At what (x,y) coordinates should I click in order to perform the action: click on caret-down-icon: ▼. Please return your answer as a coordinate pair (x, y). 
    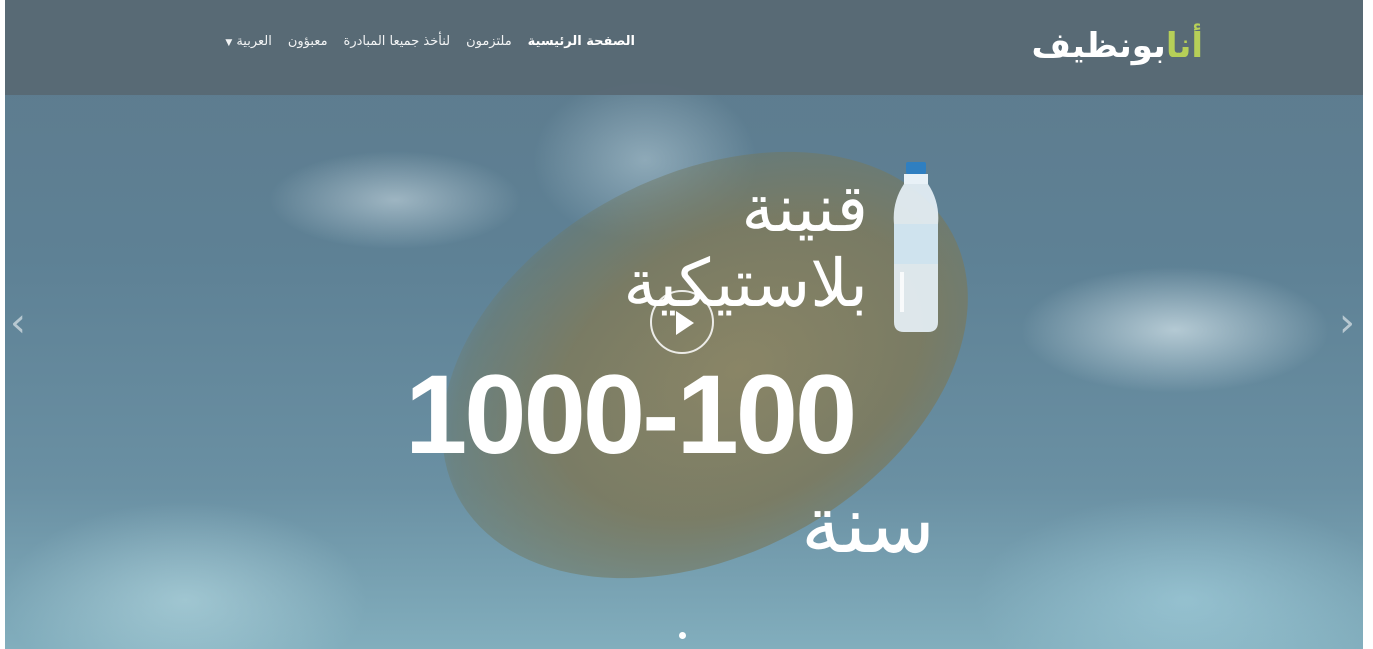
    Looking at the image, I should click on (229, 43).